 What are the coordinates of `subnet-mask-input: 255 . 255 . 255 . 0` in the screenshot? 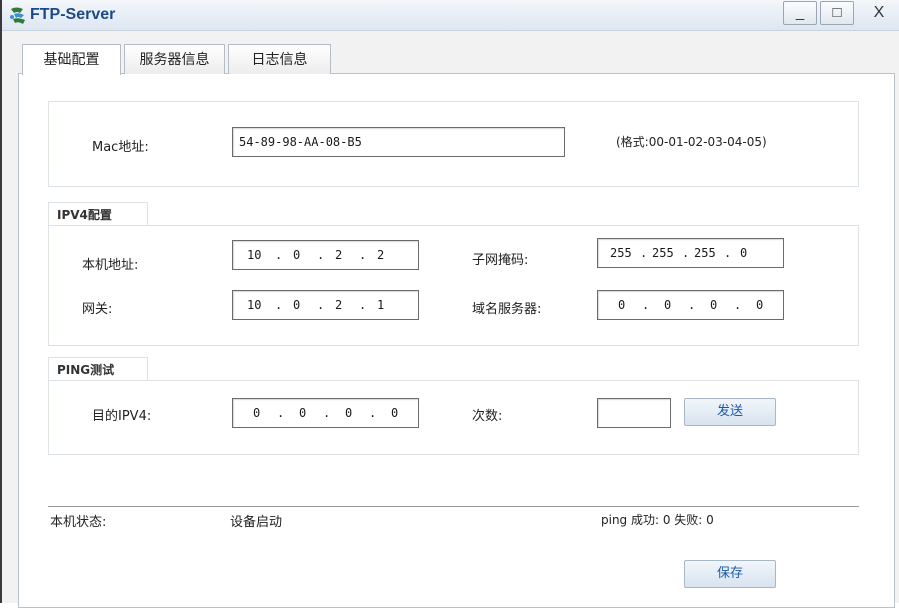 It's located at (690, 253).